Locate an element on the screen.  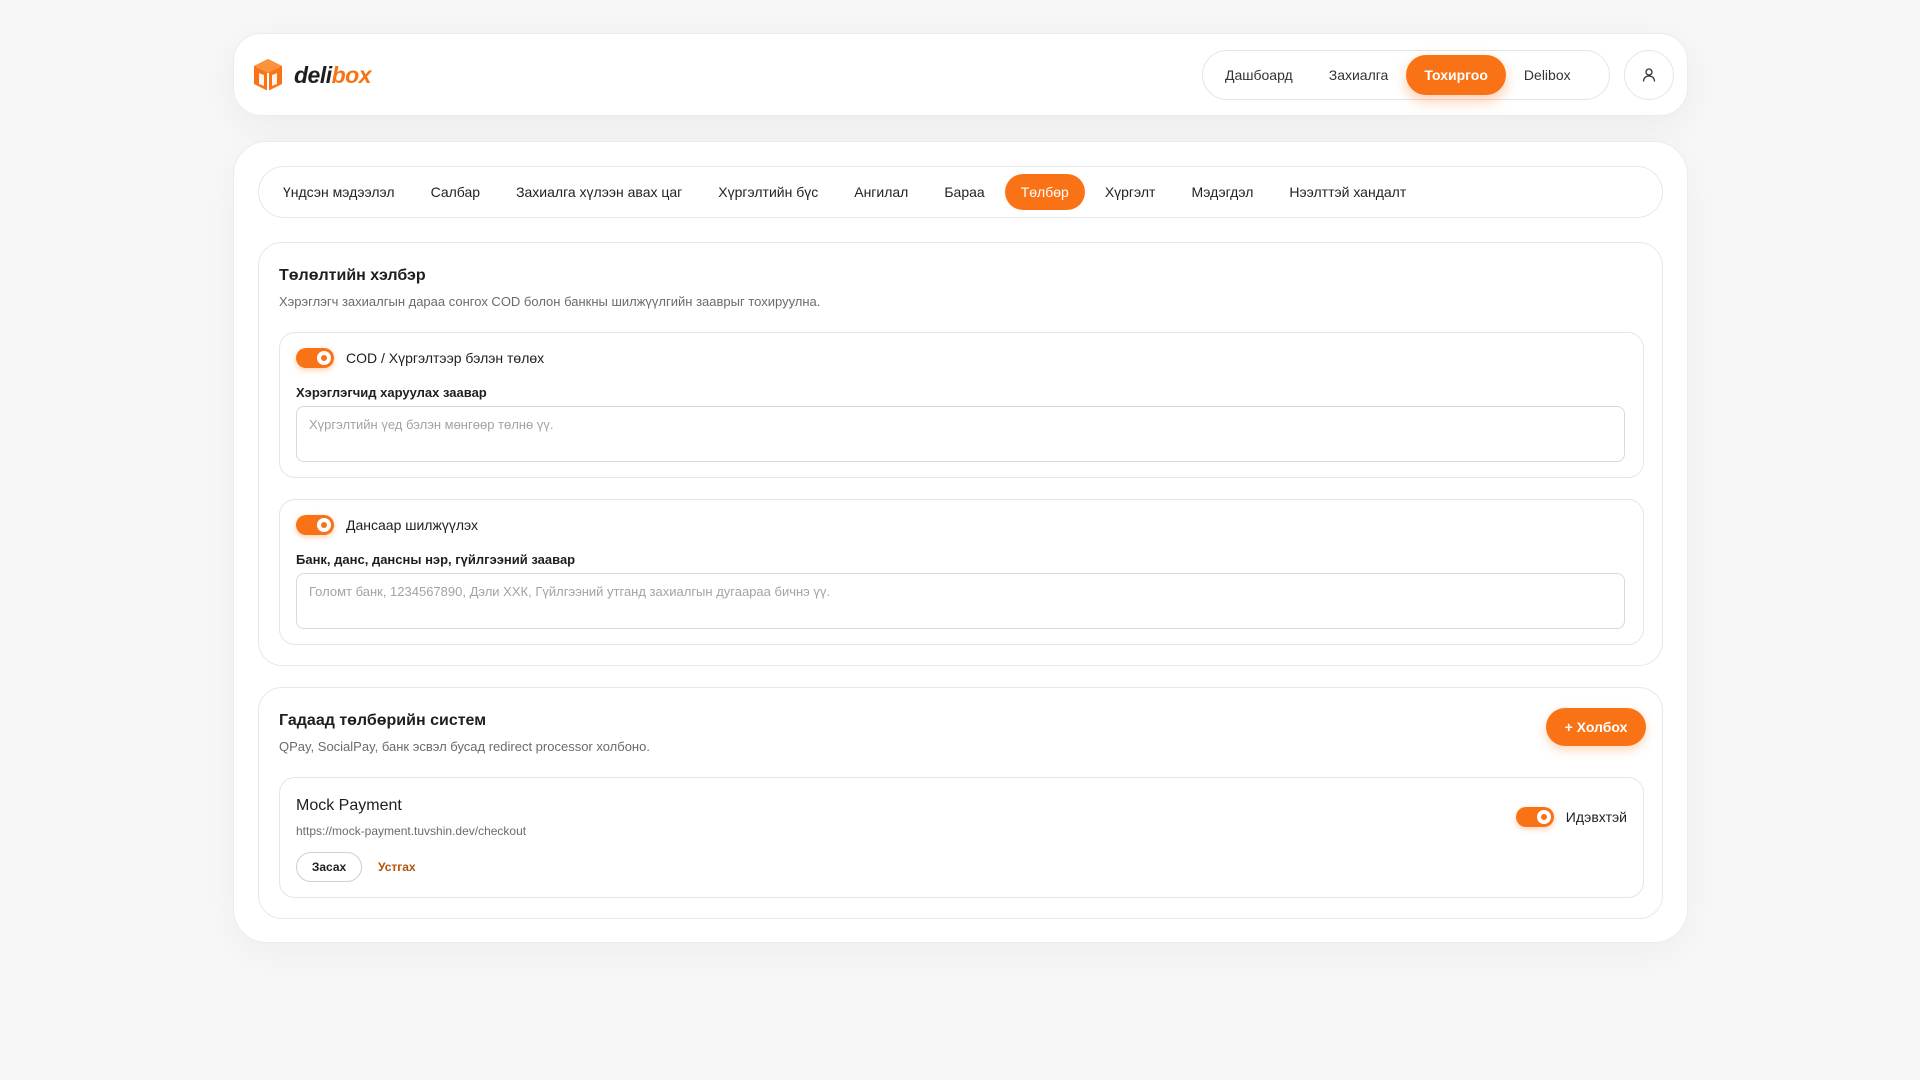
nav-item-settings: Тохиргоо is located at coordinates (1456, 75).